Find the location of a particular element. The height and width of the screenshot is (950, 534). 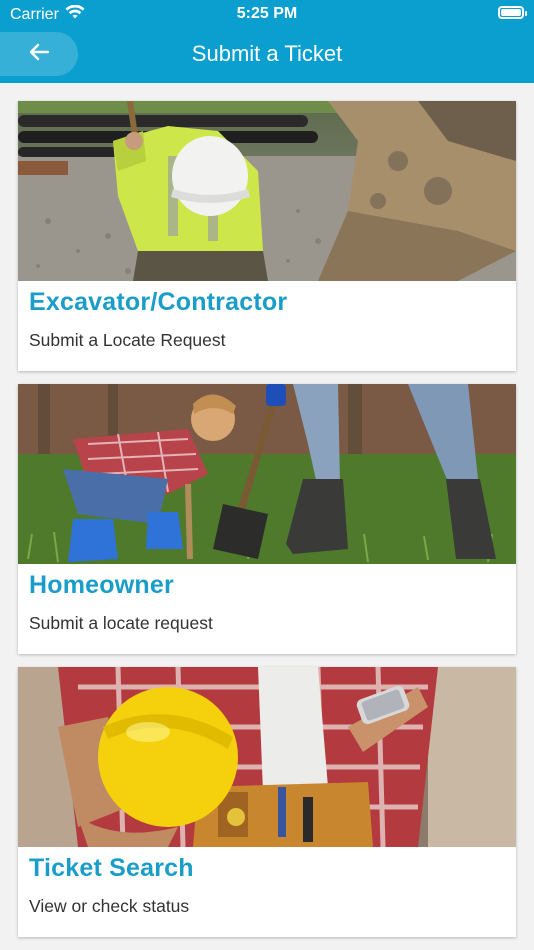

navigation-bar: Submit a Ticket is located at coordinates (267, 55).